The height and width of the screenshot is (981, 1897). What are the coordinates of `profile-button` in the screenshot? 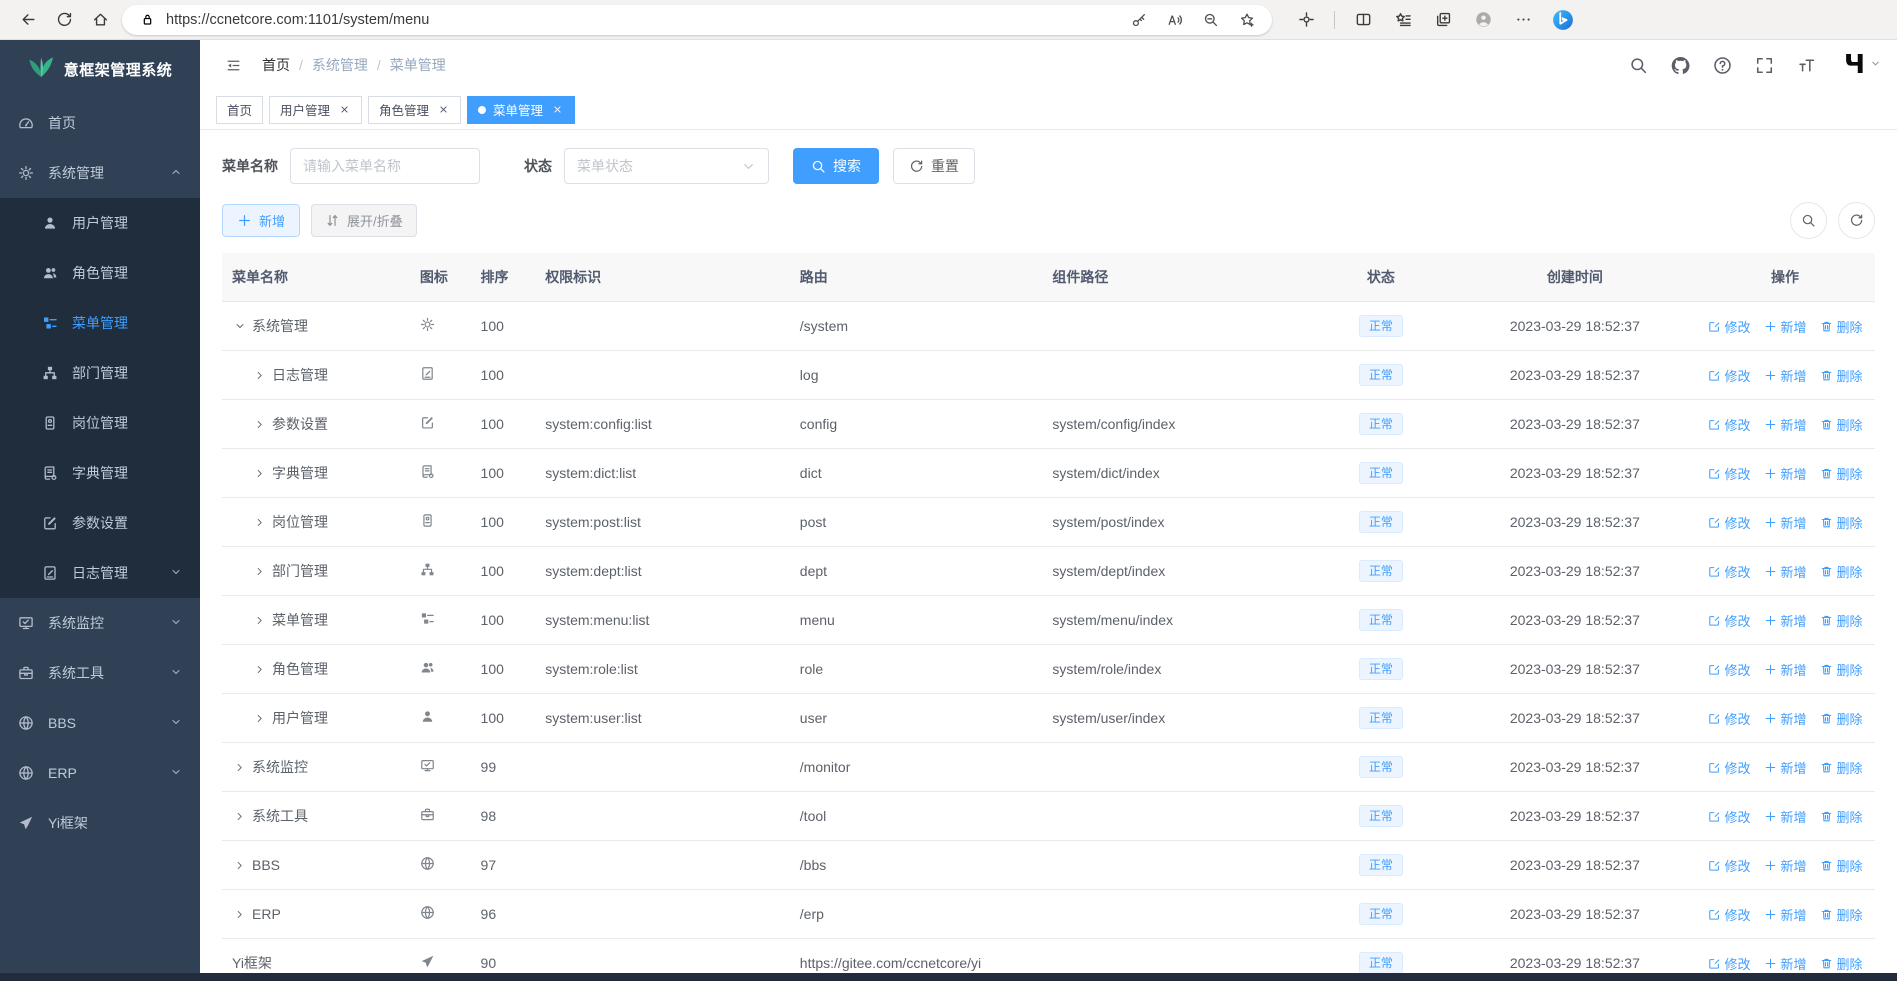 It's located at (1483, 20).